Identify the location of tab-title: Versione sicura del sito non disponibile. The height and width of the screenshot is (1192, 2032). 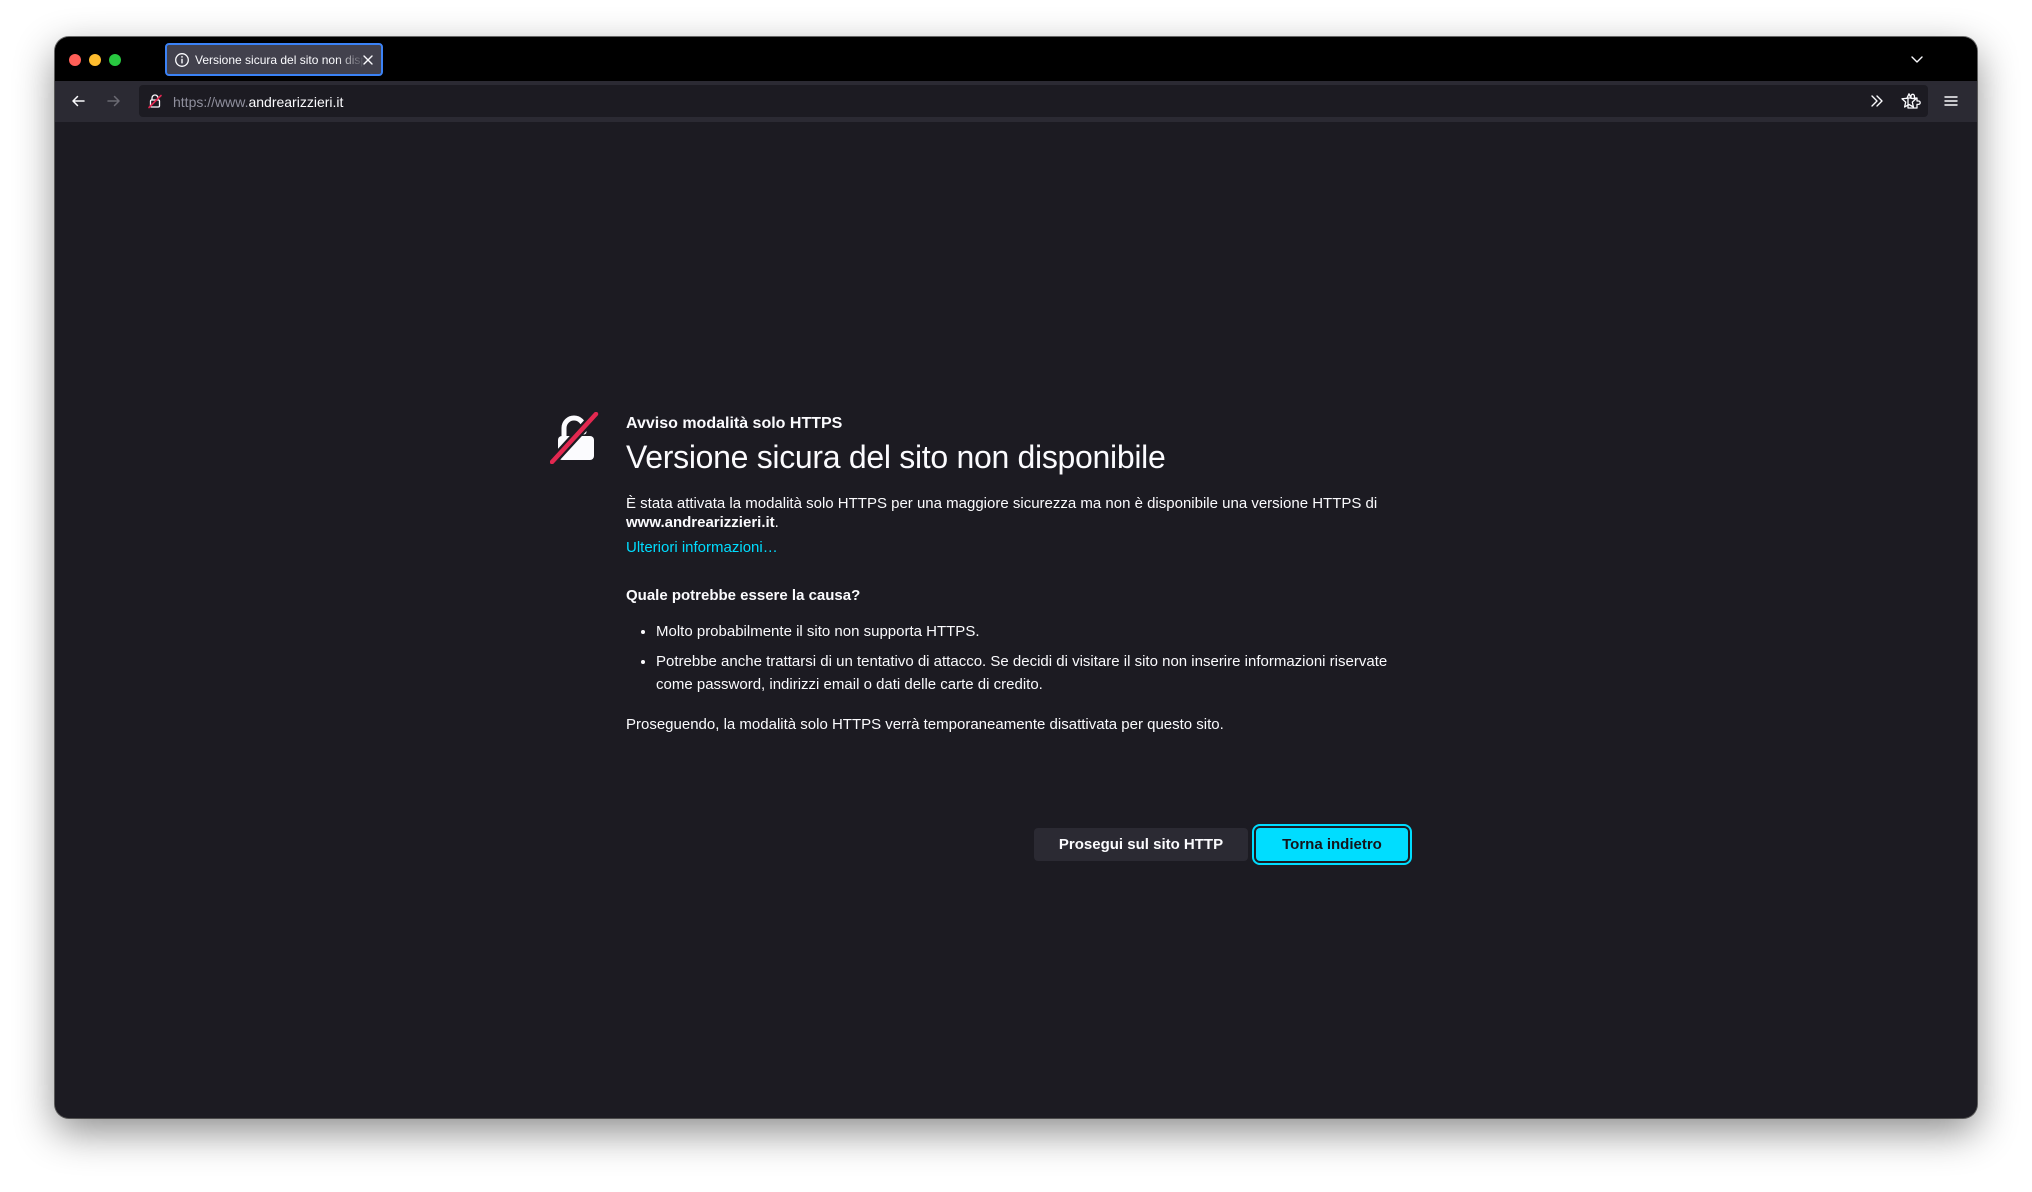
(280, 60).